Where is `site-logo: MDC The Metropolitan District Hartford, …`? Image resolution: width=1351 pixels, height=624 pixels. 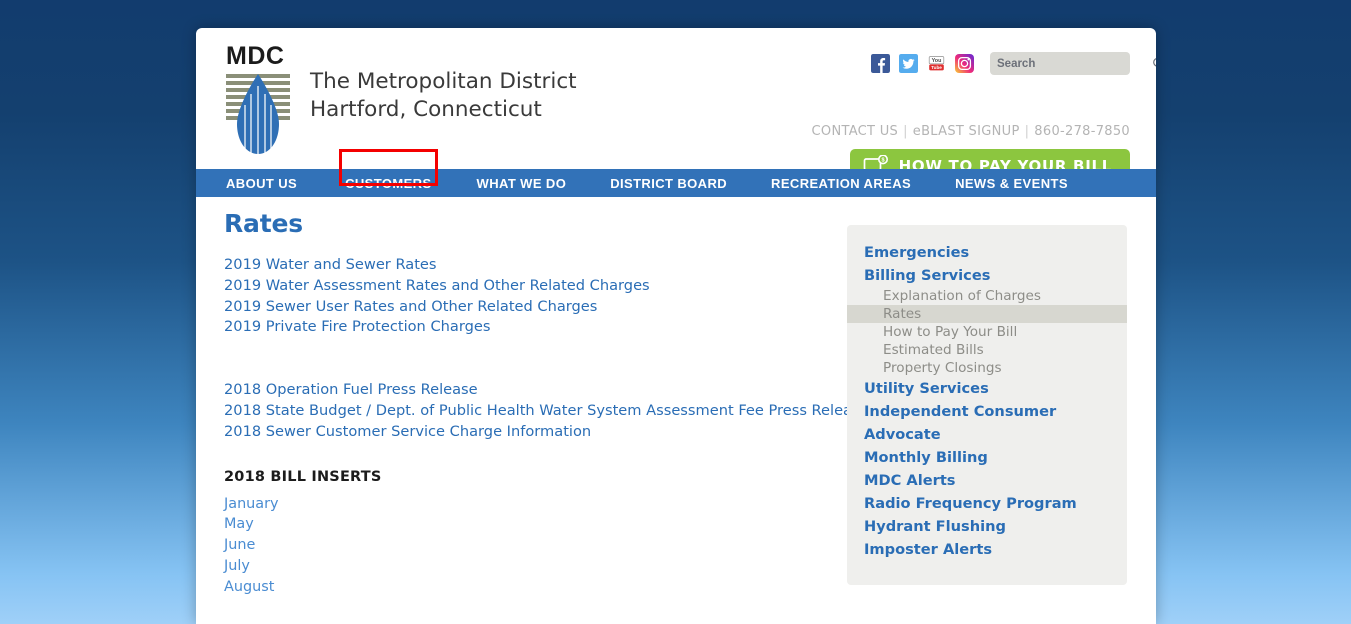
site-logo: MDC The Metropolitan District Hartford, … is located at coordinates (400, 100).